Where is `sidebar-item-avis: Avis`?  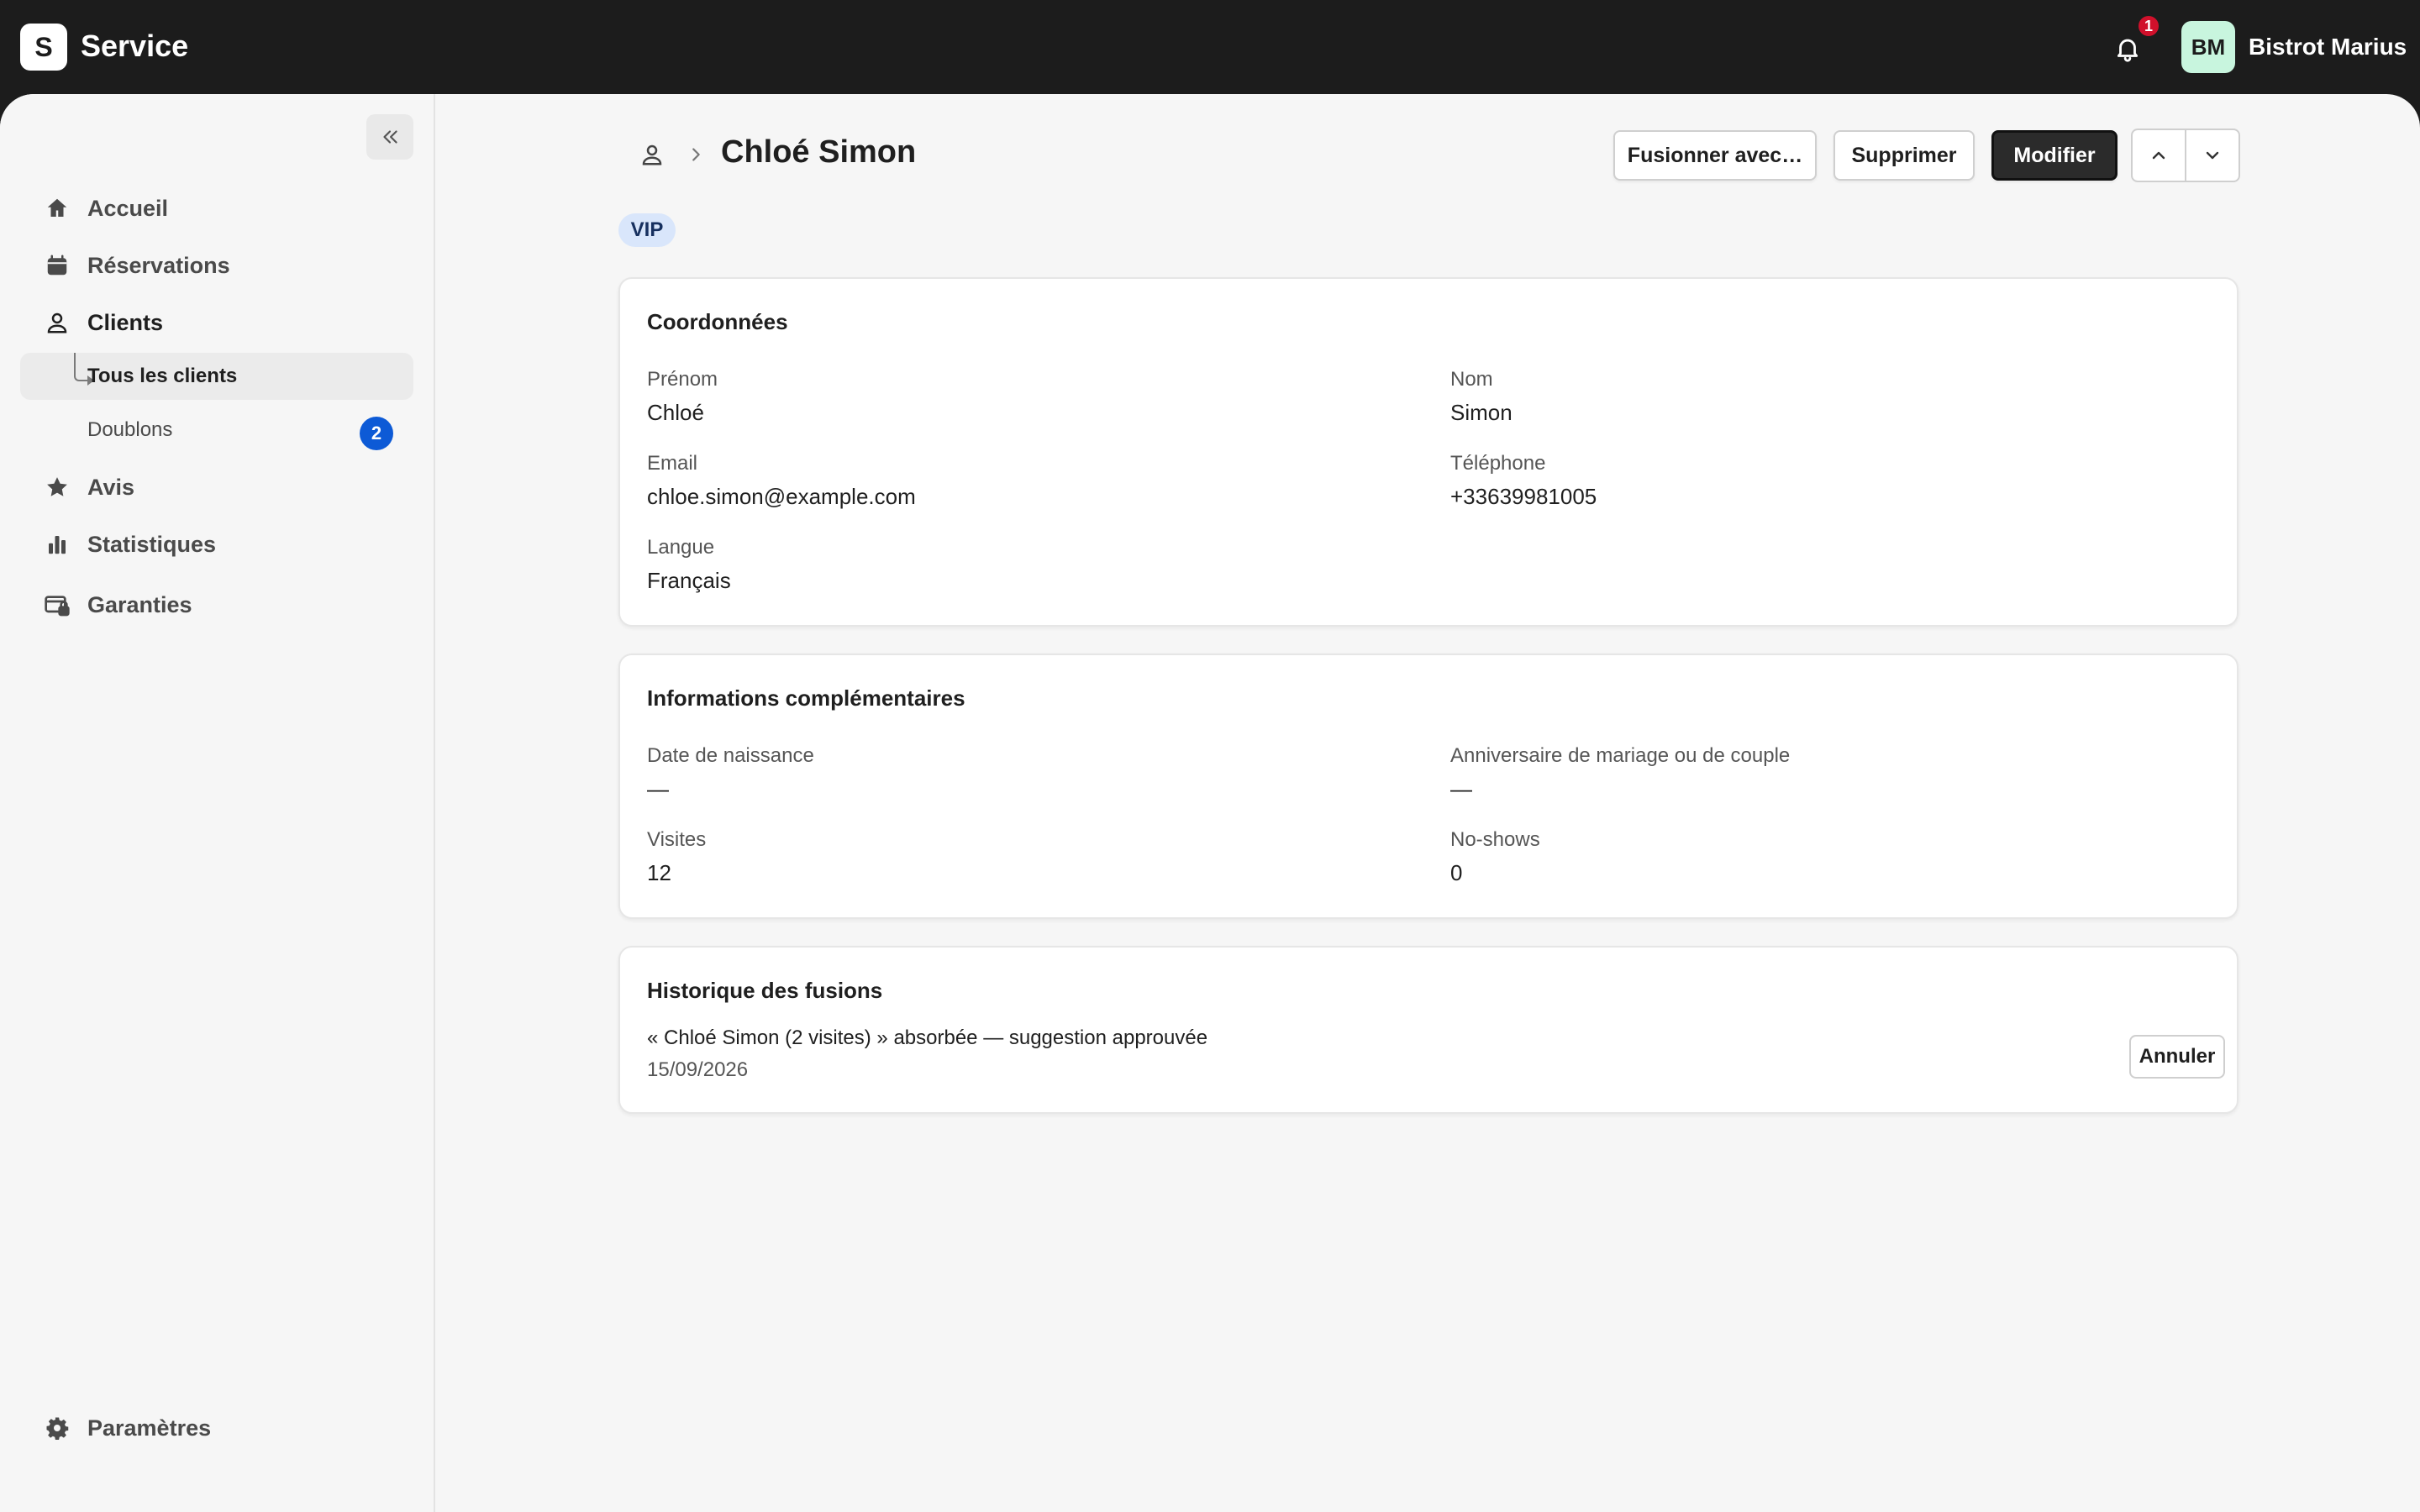
sidebar-item-avis: Avis is located at coordinates (217, 487).